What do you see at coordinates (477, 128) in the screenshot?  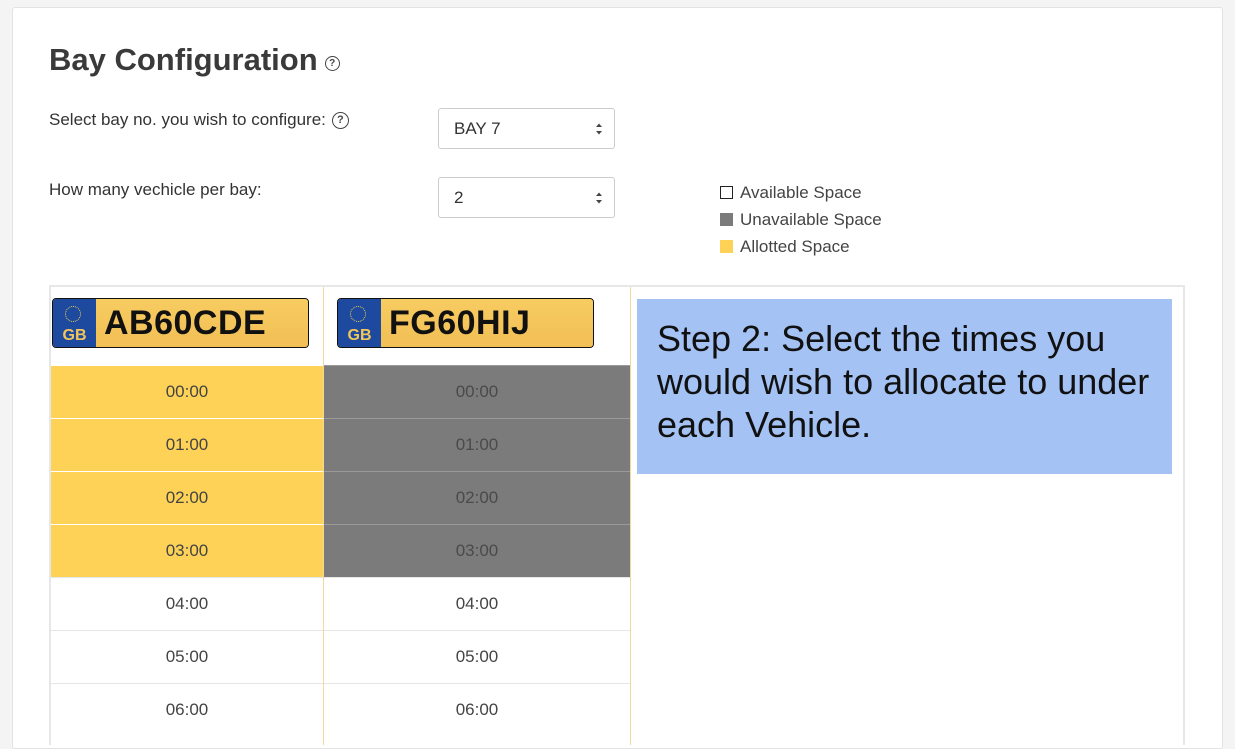 I see `bay-select-value: BAY 7` at bounding box center [477, 128].